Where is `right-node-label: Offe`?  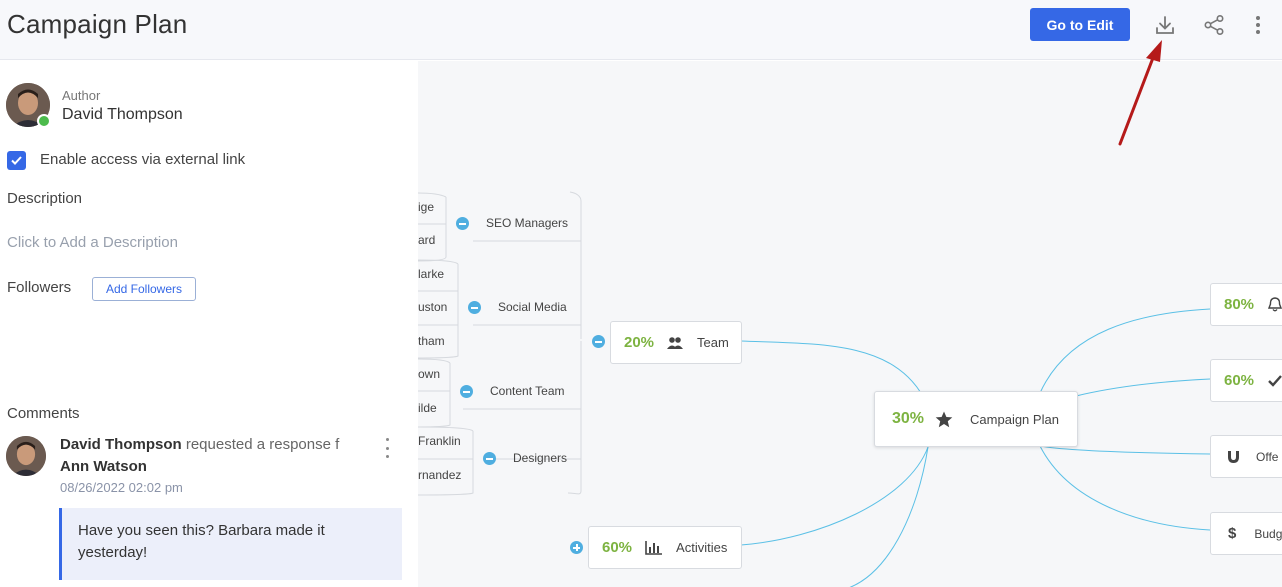 right-node-label: Offe is located at coordinates (1267, 456).